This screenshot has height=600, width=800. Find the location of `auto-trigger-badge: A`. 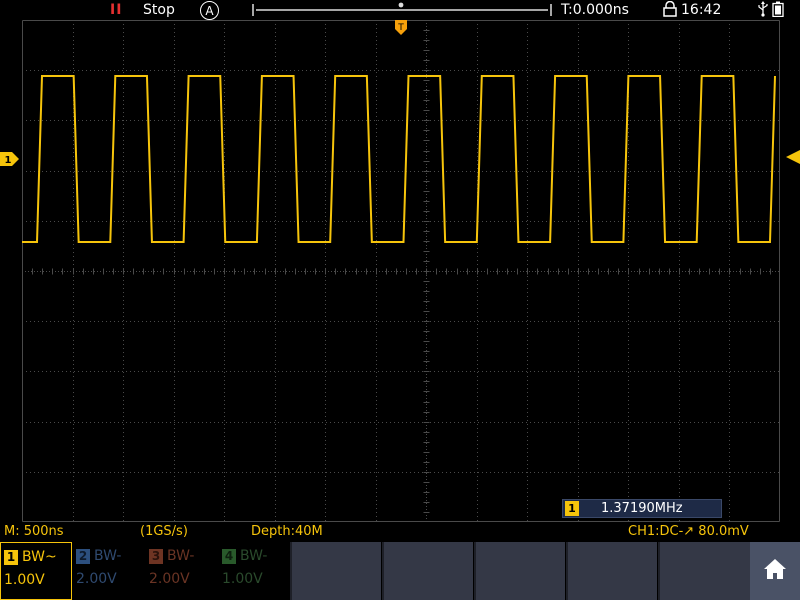

auto-trigger-badge: A is located at coordinates (209, 10).